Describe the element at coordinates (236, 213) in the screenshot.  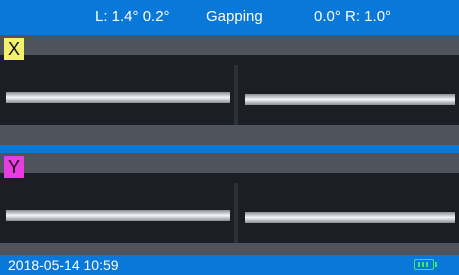
I see `y-view-gap-marker` at that location.